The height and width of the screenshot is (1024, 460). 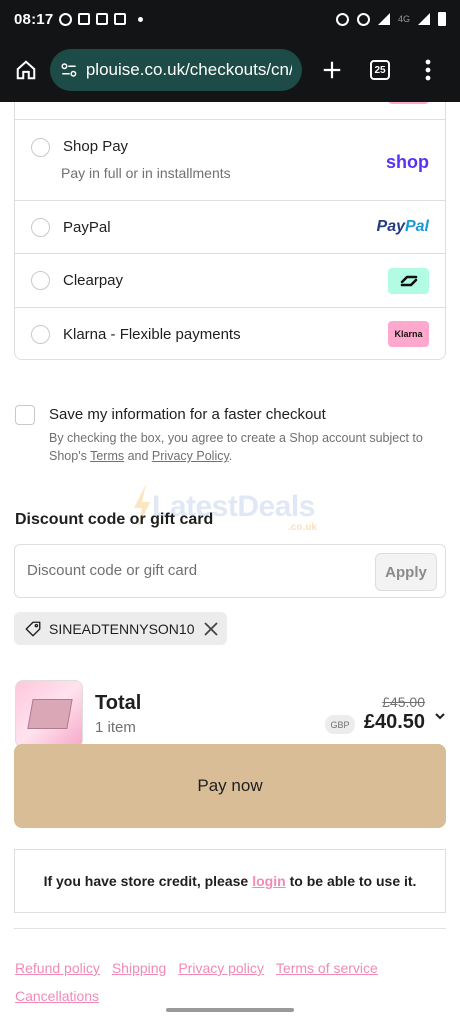 What do you see at coordinates (407, 162) in the screenshot?
I see `shop-pay-logo: shop` at bounding box center [407, 162].